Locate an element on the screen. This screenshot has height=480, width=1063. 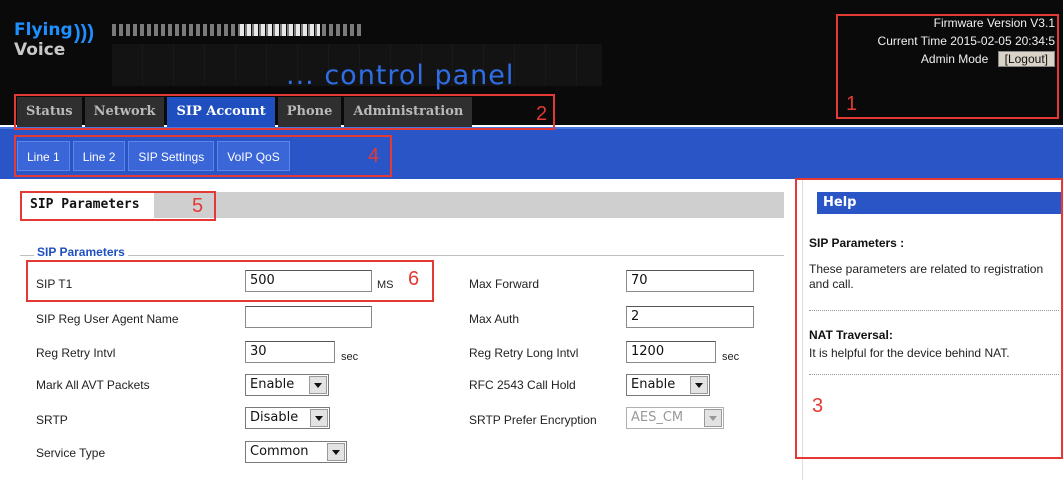
max-auth-input: 2 is located at coordinates (690, 317).